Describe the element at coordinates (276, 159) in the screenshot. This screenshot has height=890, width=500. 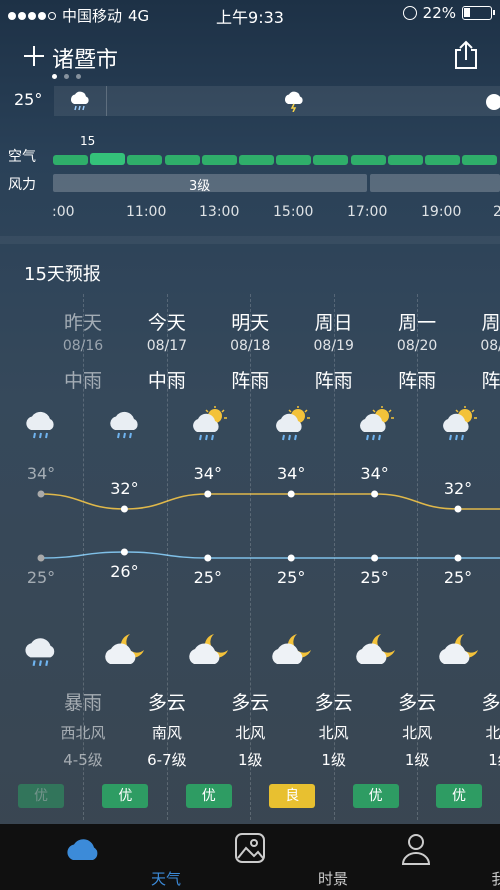
I see `air-quality-bars` at that location.